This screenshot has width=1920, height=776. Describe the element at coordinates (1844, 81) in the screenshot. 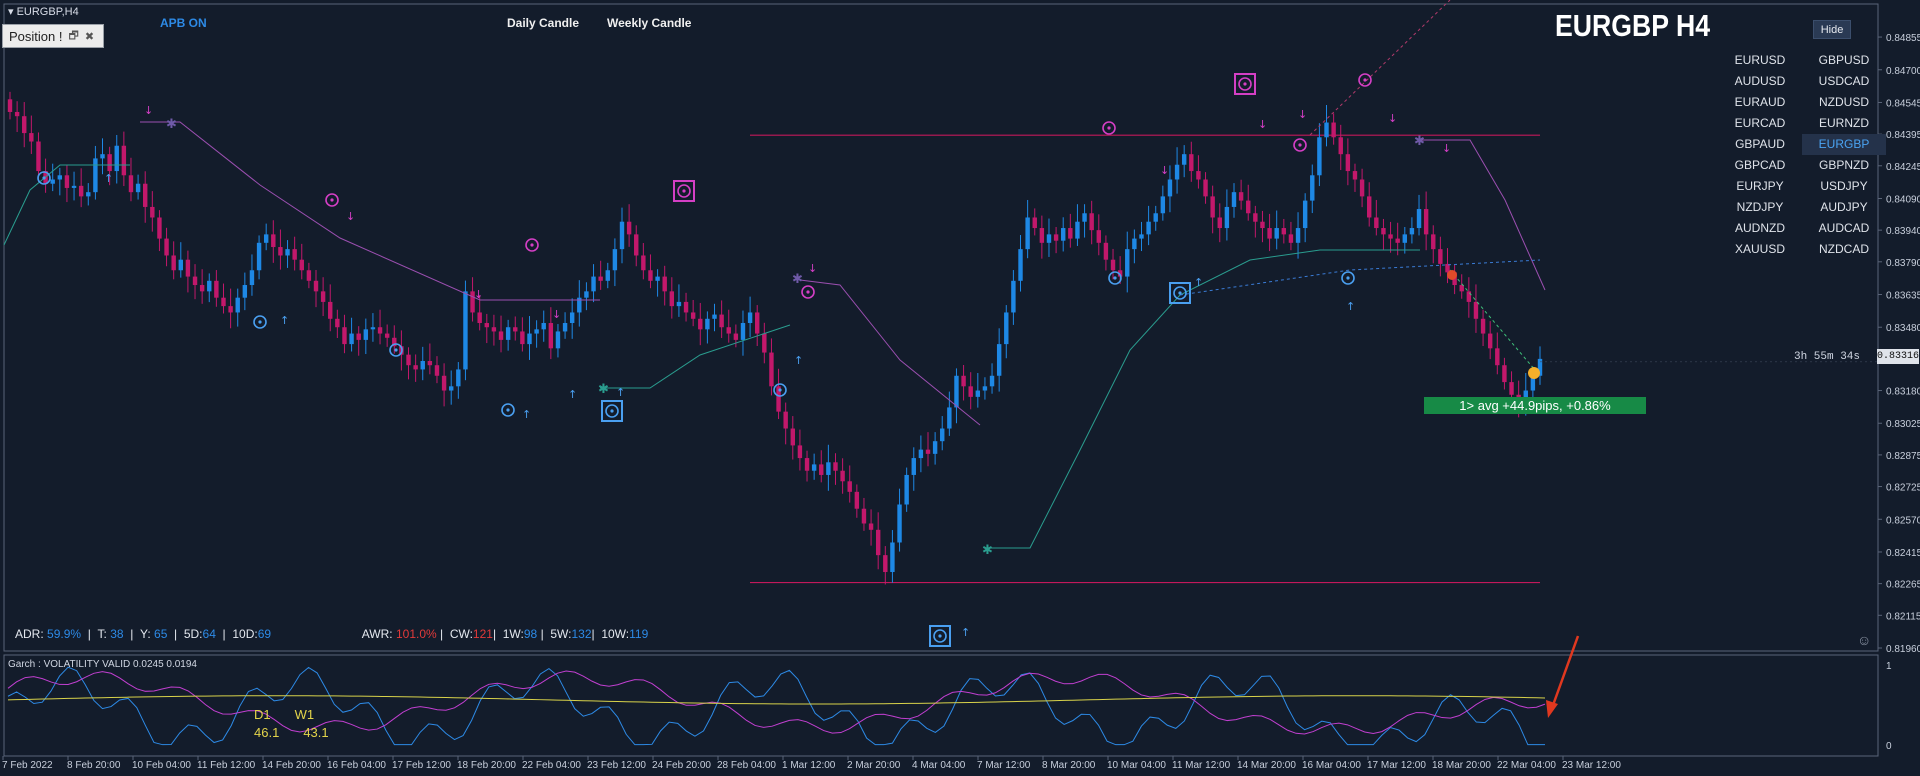

I see `symbol-button-usdcad: USDCAD` at that location.